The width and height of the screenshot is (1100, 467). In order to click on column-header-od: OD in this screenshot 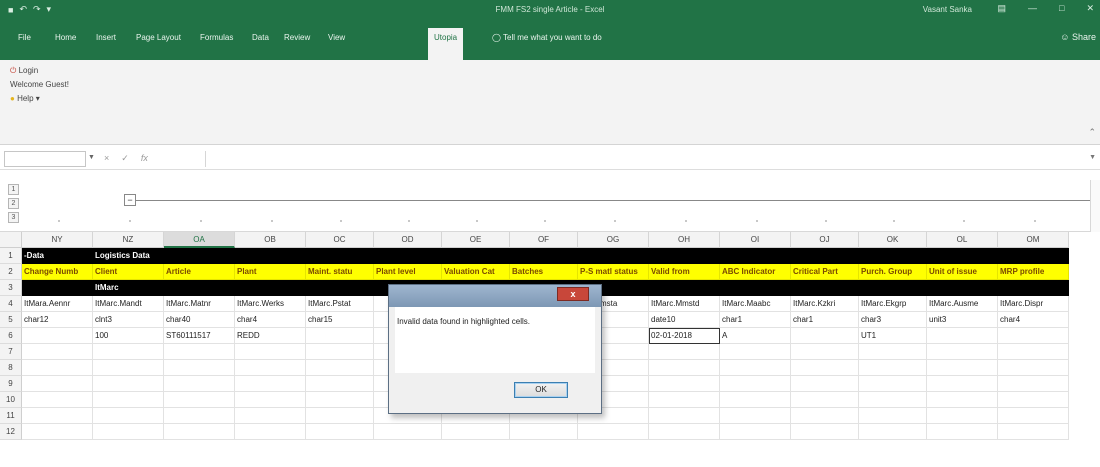, I will do `click(408, 240)`.